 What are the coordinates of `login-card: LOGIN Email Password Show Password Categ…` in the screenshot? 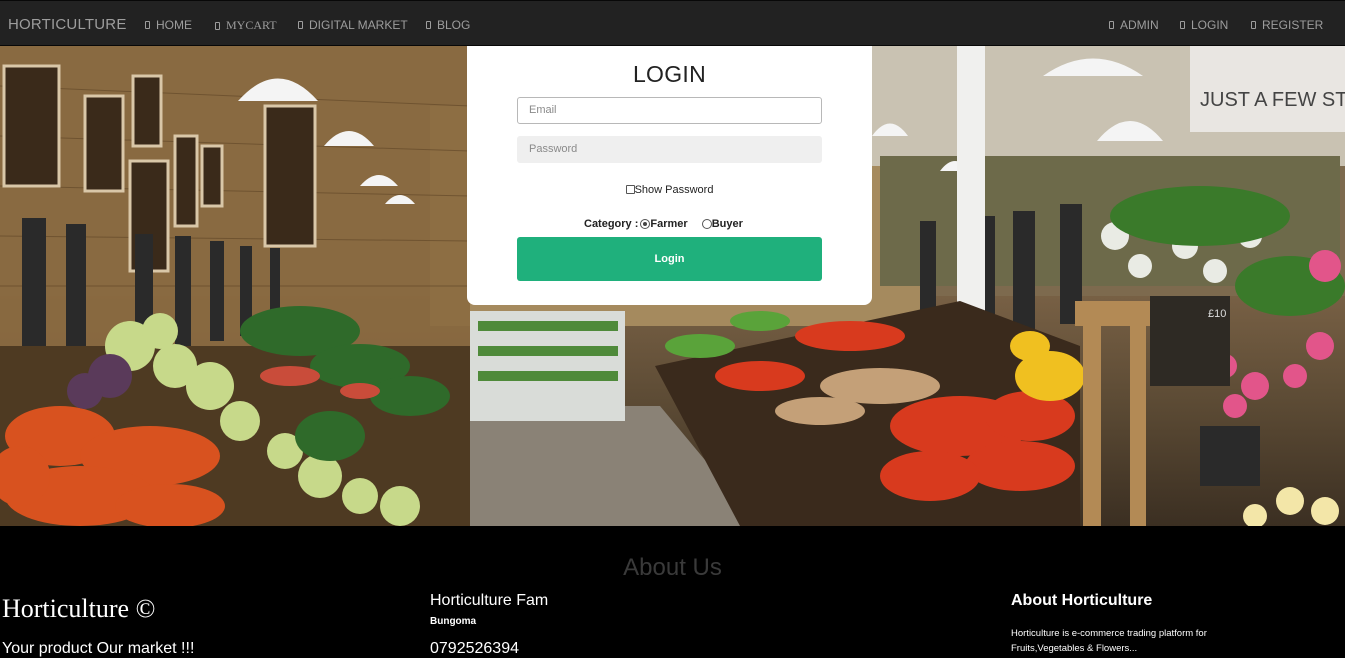 It's located at (669, 175).